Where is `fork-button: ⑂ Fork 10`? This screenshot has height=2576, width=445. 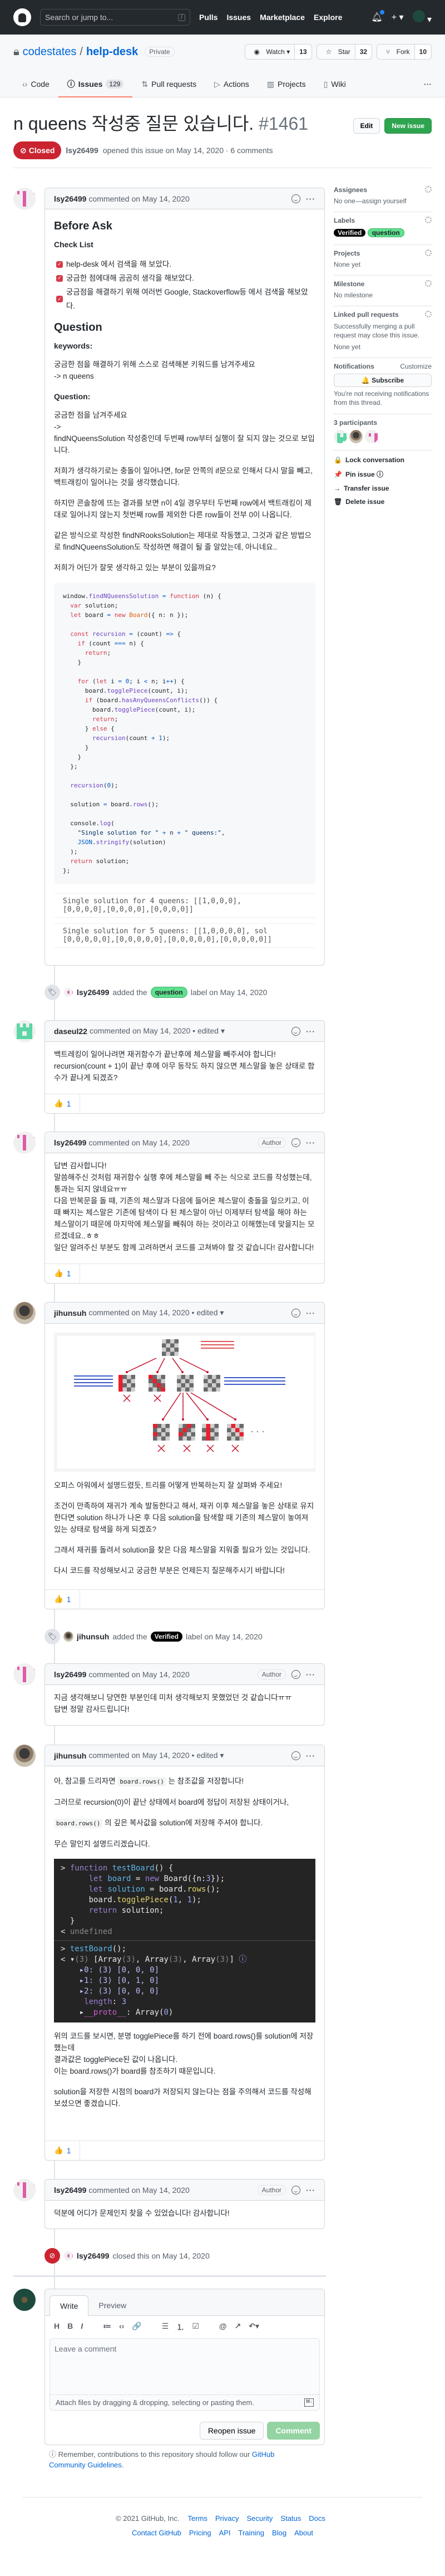 fork-button: ⑂ Fork 10 is located at coordinates (404, 52).